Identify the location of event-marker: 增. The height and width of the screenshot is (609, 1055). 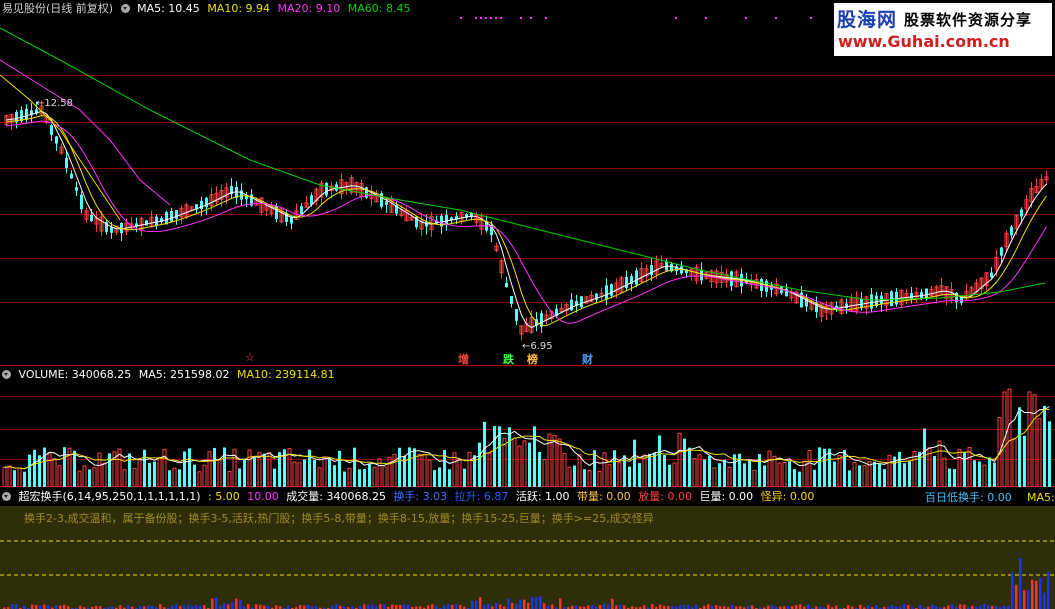
(463, 358).